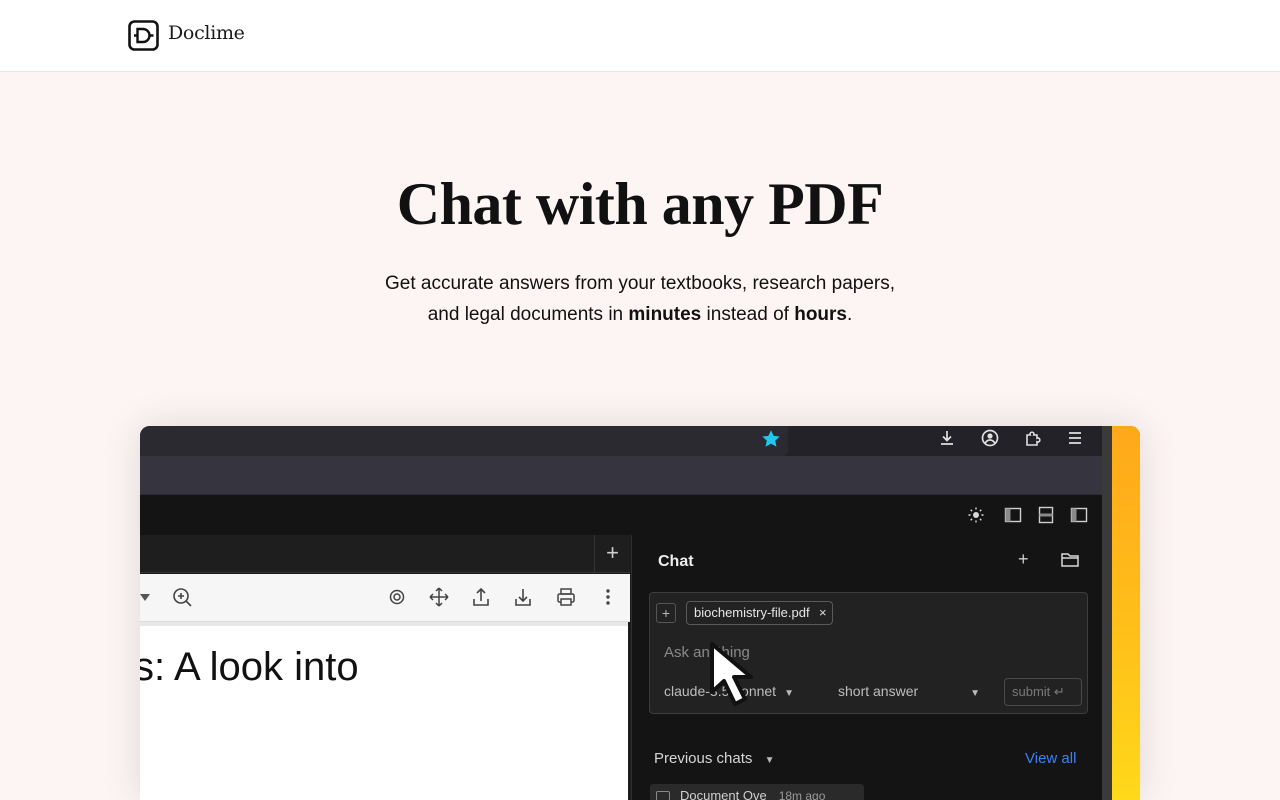 Image resolution: width=1280 pixels, height=800 pixels. What do you see at coordinates (385, 598) in the screenshot?
I see `pdf-toolbar` at bounding box center [385, 598].